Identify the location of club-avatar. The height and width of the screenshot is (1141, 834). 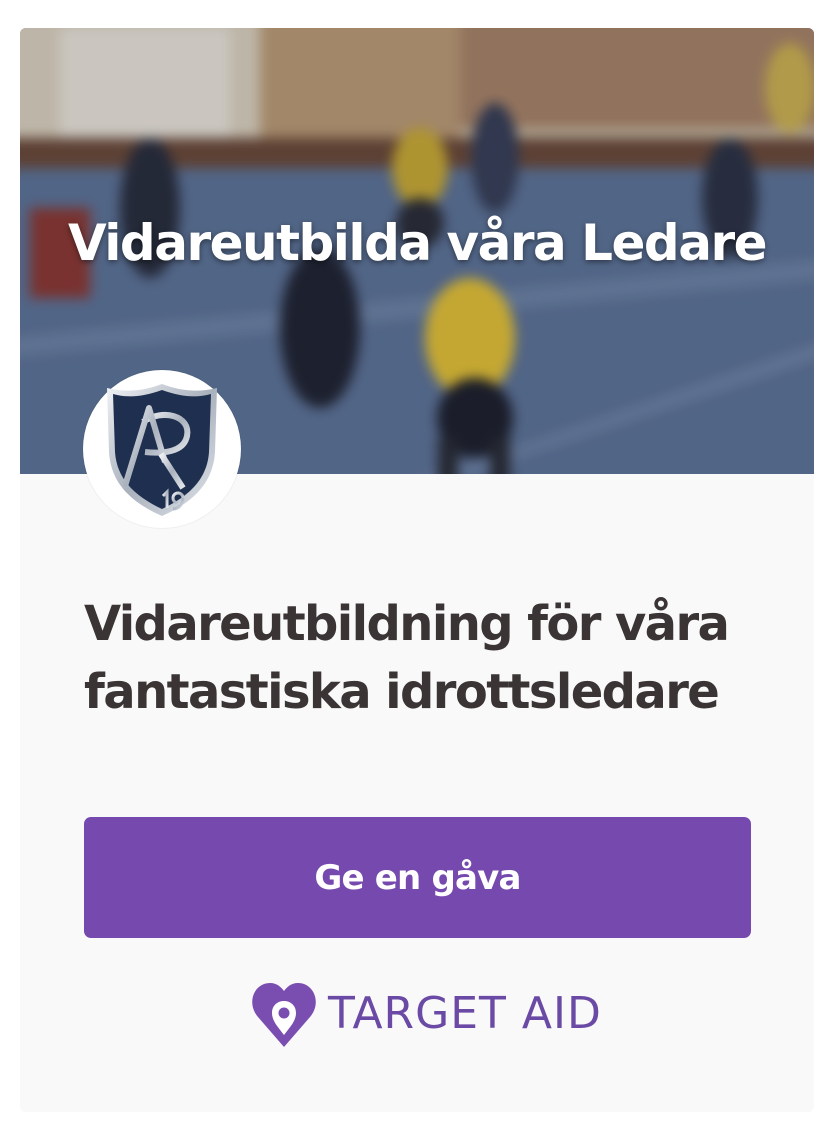
(162, 449).